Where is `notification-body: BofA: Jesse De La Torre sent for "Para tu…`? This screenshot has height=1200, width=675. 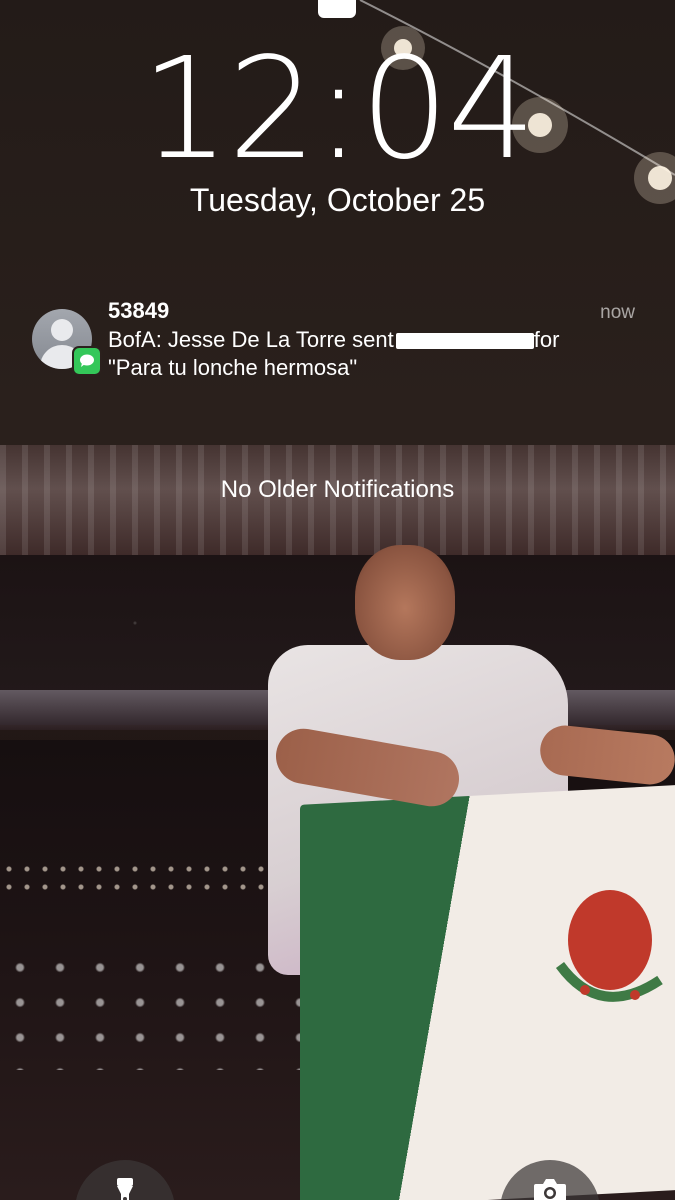 notification-body: BofA: Jesse De La Torre sent for "Para tu… is located at coordinates (358, 354).